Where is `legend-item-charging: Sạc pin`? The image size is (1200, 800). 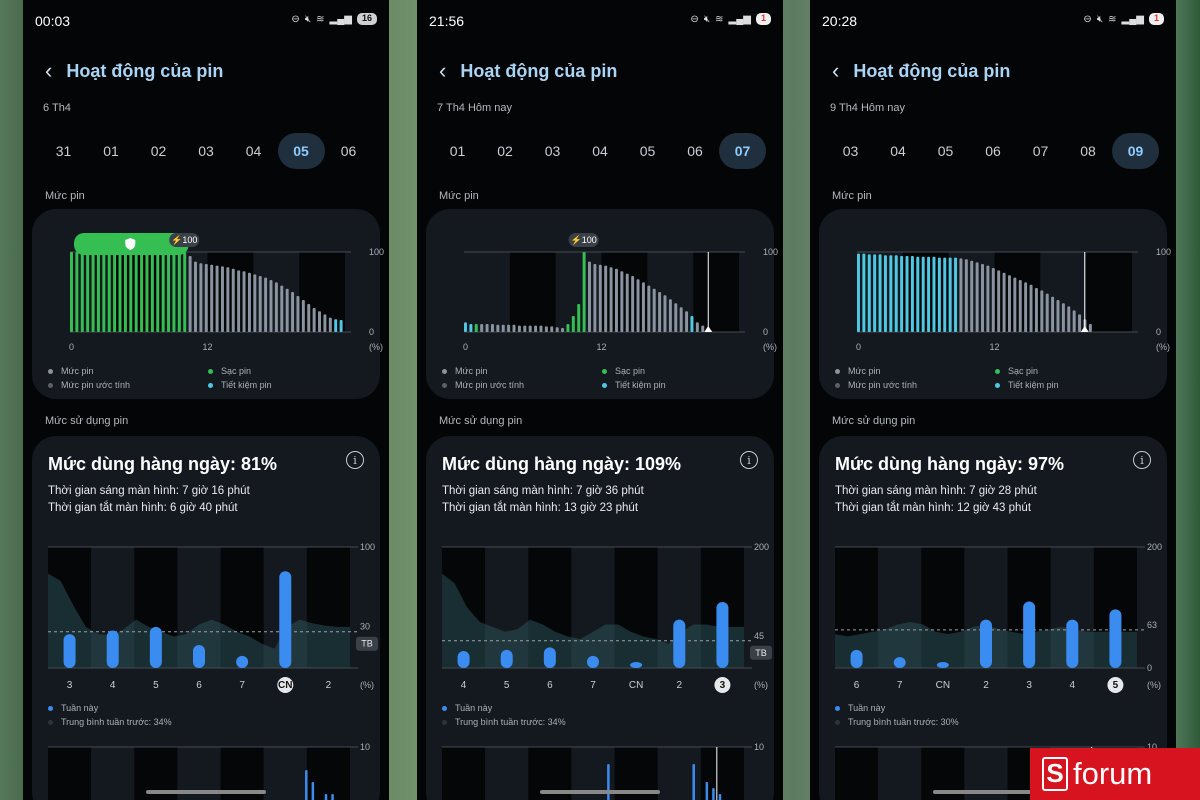 legend-item-charging: Sạc pin is located at coordinates (229, 371).